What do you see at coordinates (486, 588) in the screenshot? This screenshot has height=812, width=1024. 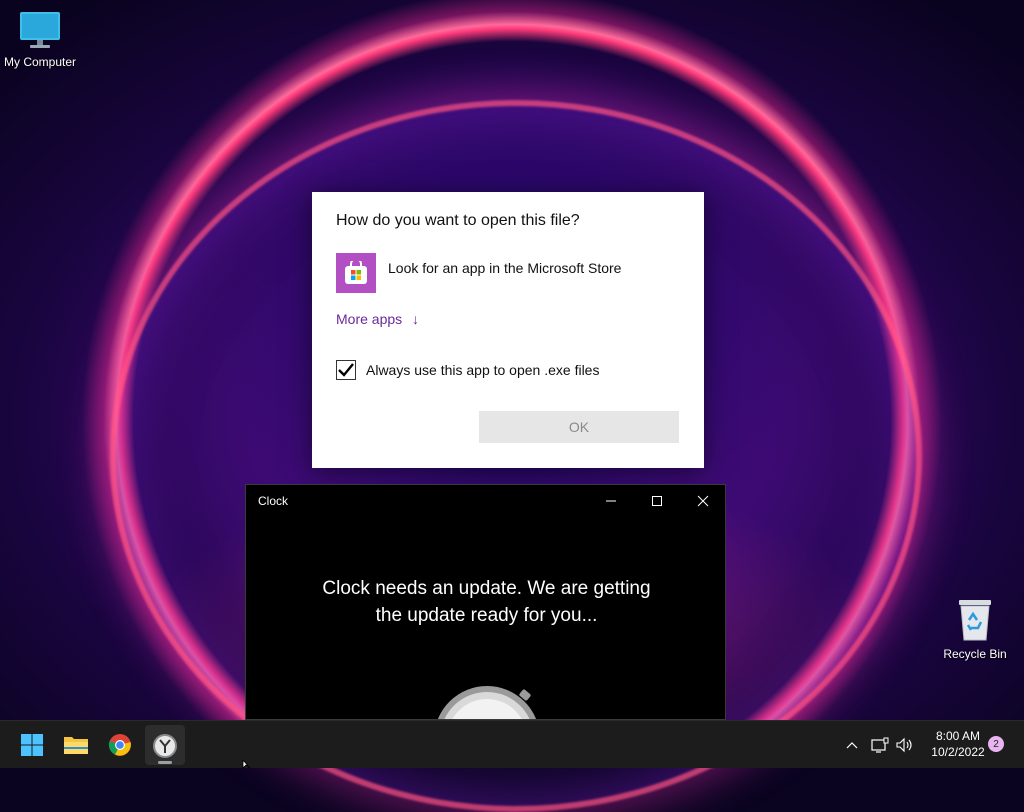 I see `update-message-line1: Clock needs an update. We are getting` at bounding box center [486, 588].